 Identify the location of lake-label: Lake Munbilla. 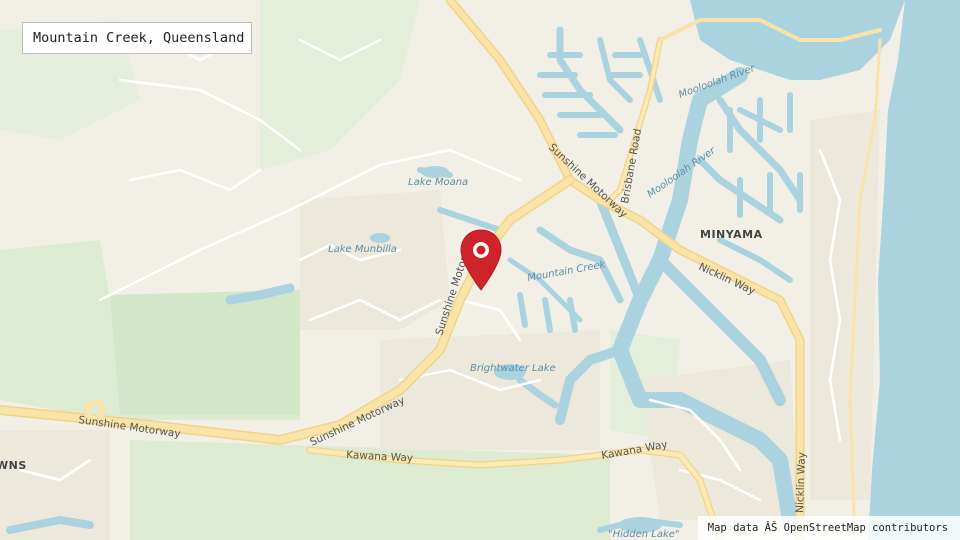
(362, 249).